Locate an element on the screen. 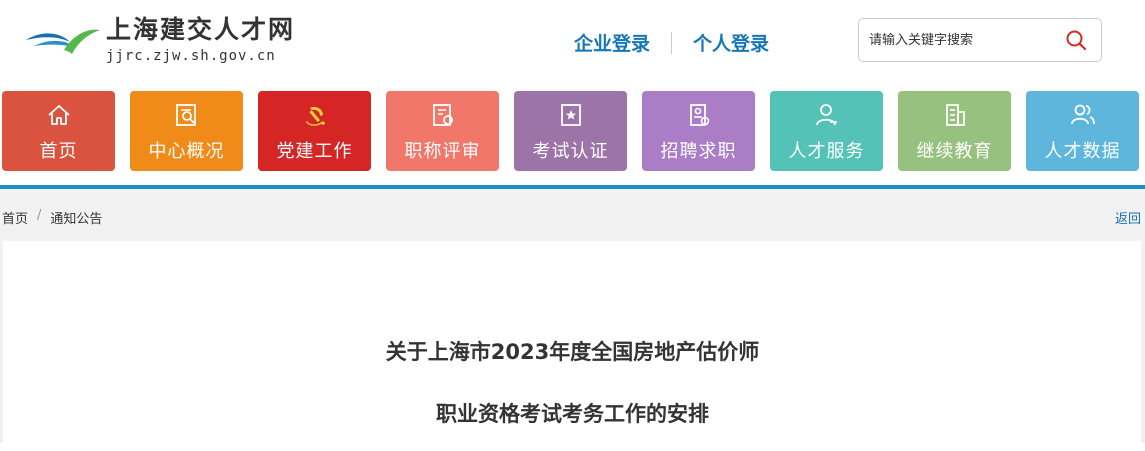  login-divider is located at coordinates (672, 42).